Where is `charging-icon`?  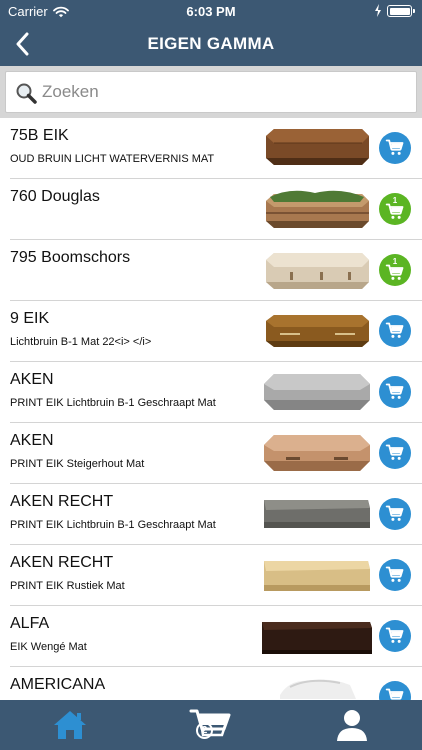
charging-icon is located at coordinates (378, 10).